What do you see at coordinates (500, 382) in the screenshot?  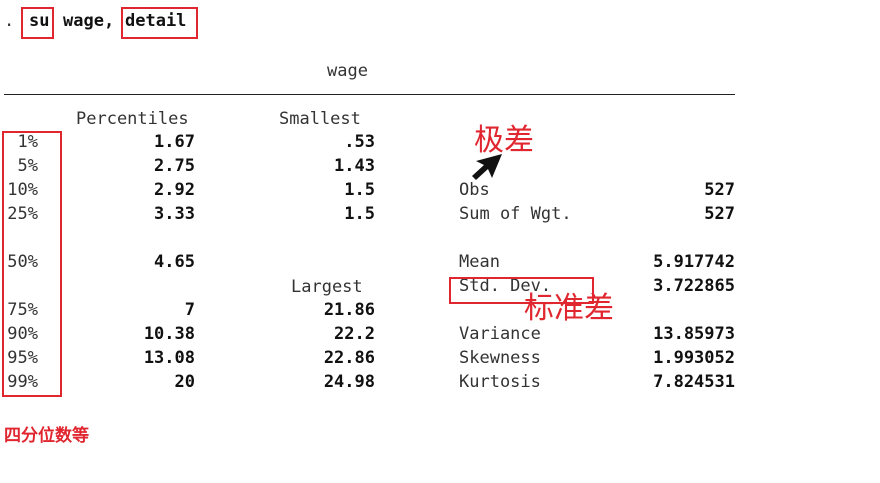 I see `stat-label-kurtosis: Kurtosis` at bounding box center [500, 382].